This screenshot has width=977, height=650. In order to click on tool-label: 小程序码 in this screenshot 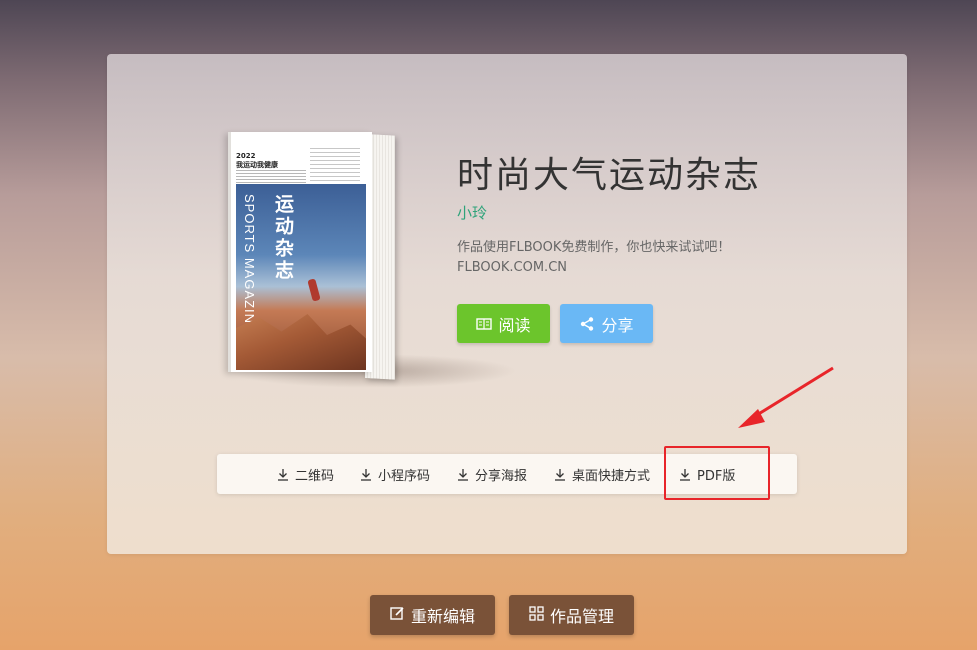, I will do `click(404, 476)`.